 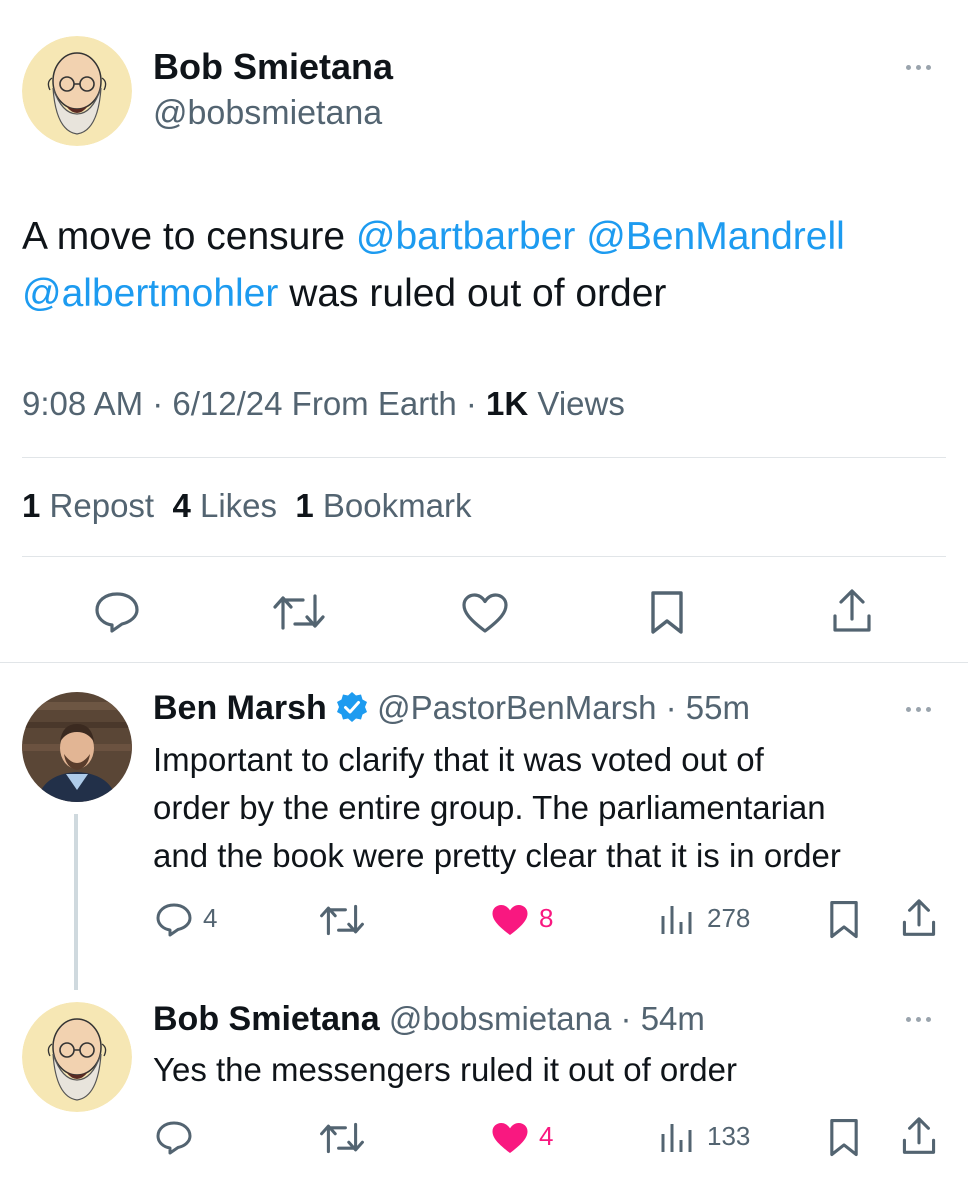 What do you see at coordinates (181, 505) in the screenshot?
I see `likes-count: 4` at bounding box center [181, 505].